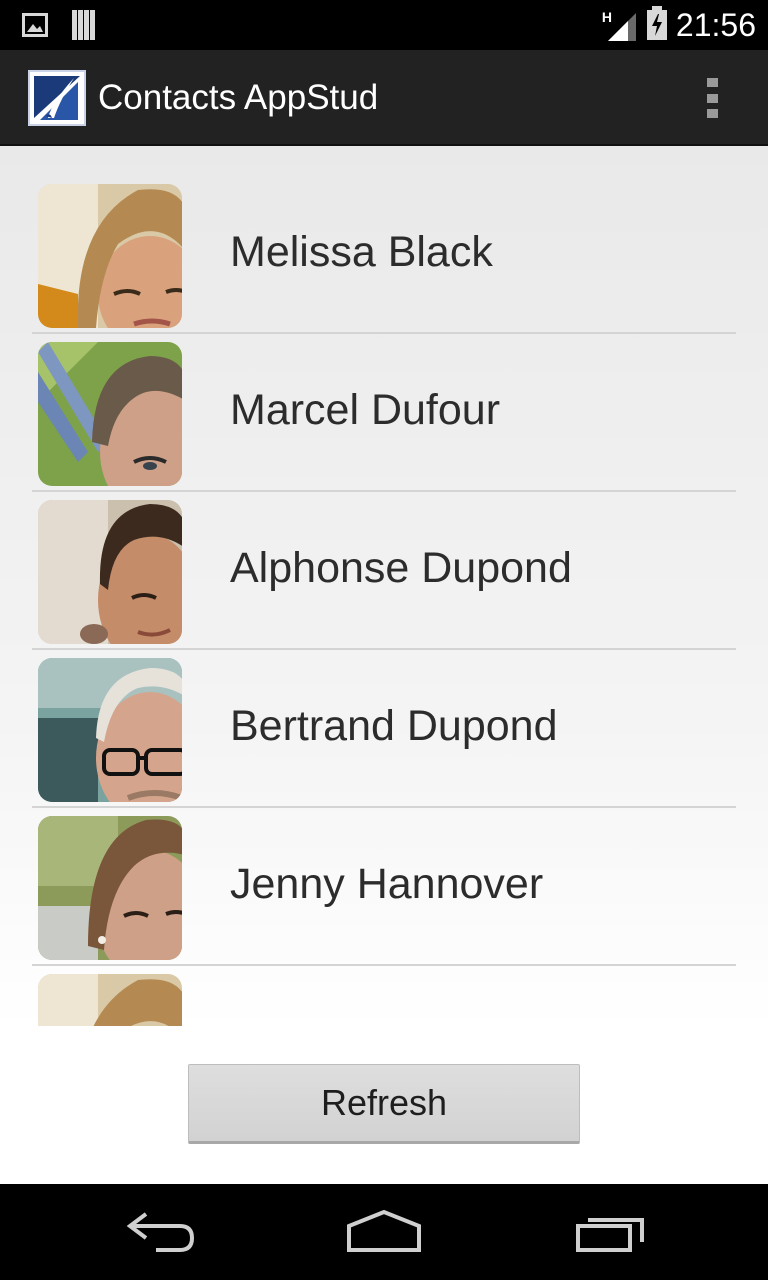 Image resolution: width=768 pixels, height=1280 pixels. I want to click on overflow-menu-icon, so click(712, 98).